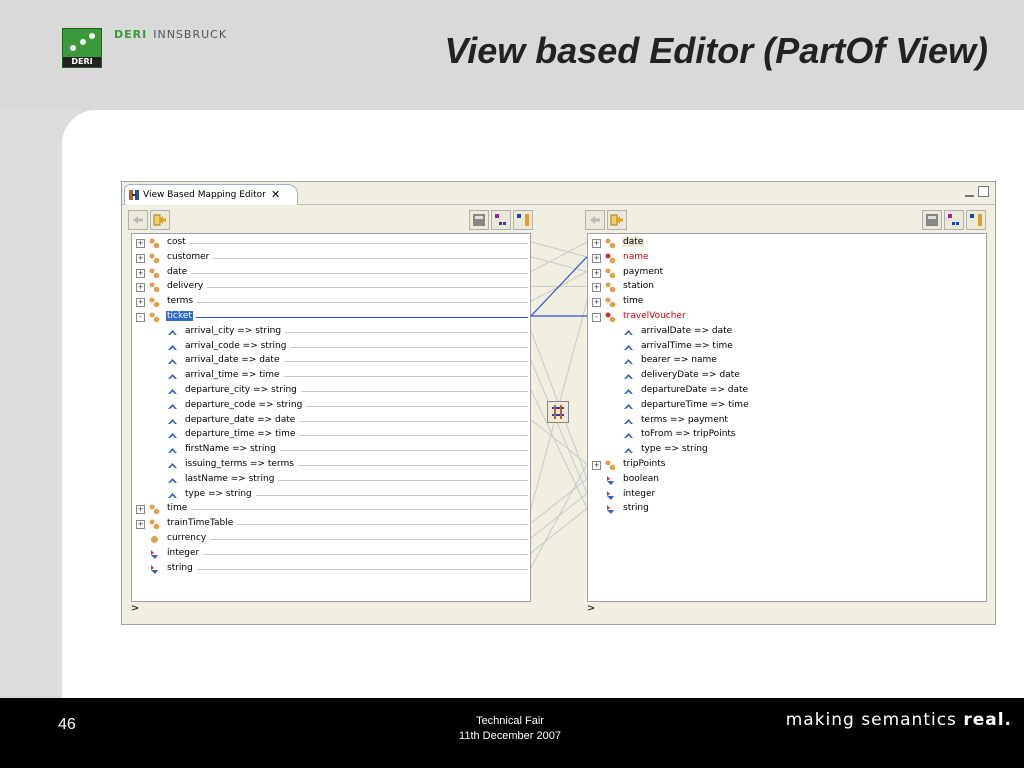 The image size is (1024, 768). Describe the element at coordinates (787, 435) in the screenshot. I see `tree-attribute-item: toFrom => tripPoints` at that location.